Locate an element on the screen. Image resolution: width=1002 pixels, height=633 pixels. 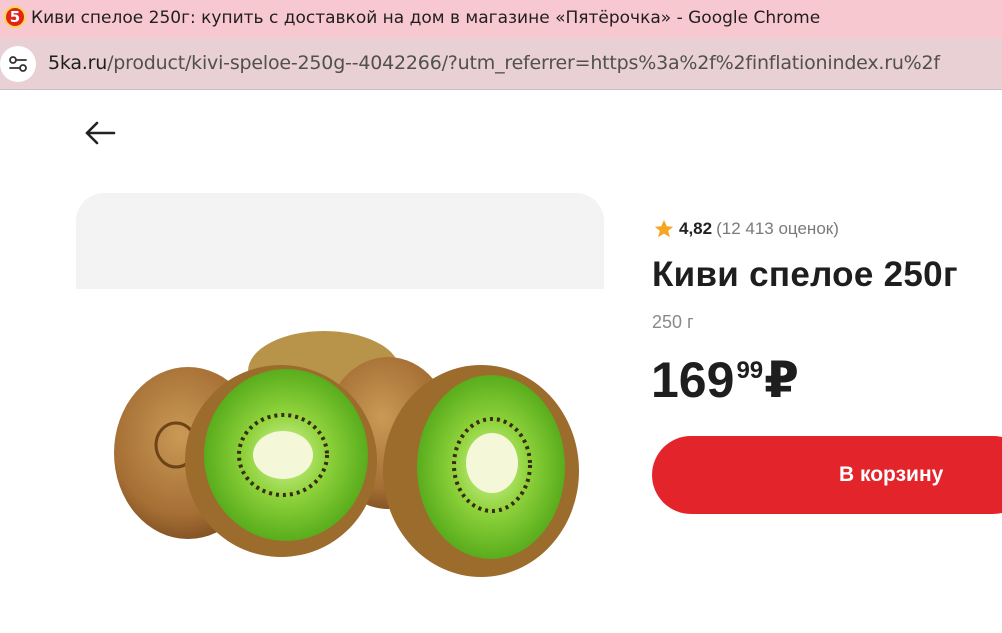
add-to-cart-button: В корзину is located at coordinates (827, 475).